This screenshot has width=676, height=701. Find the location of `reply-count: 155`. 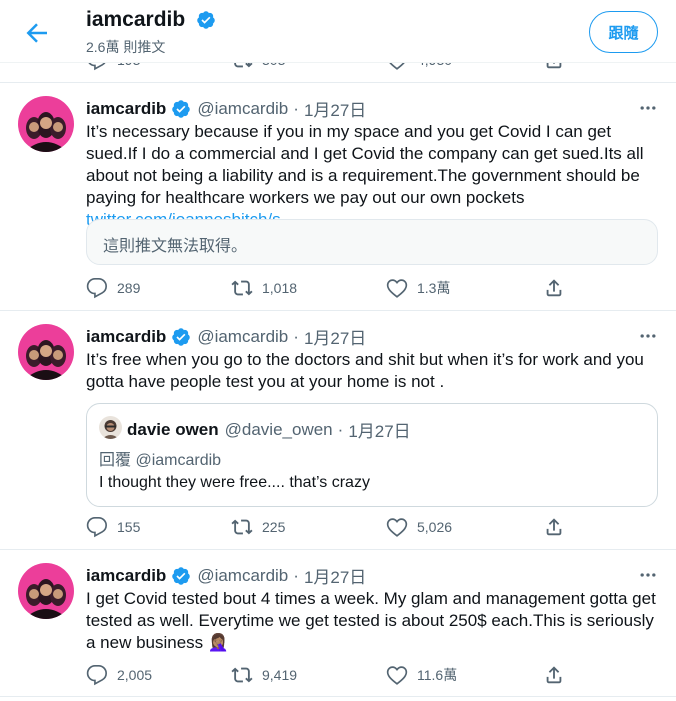

reply-count: 155 is located at coordinates (129, 527).